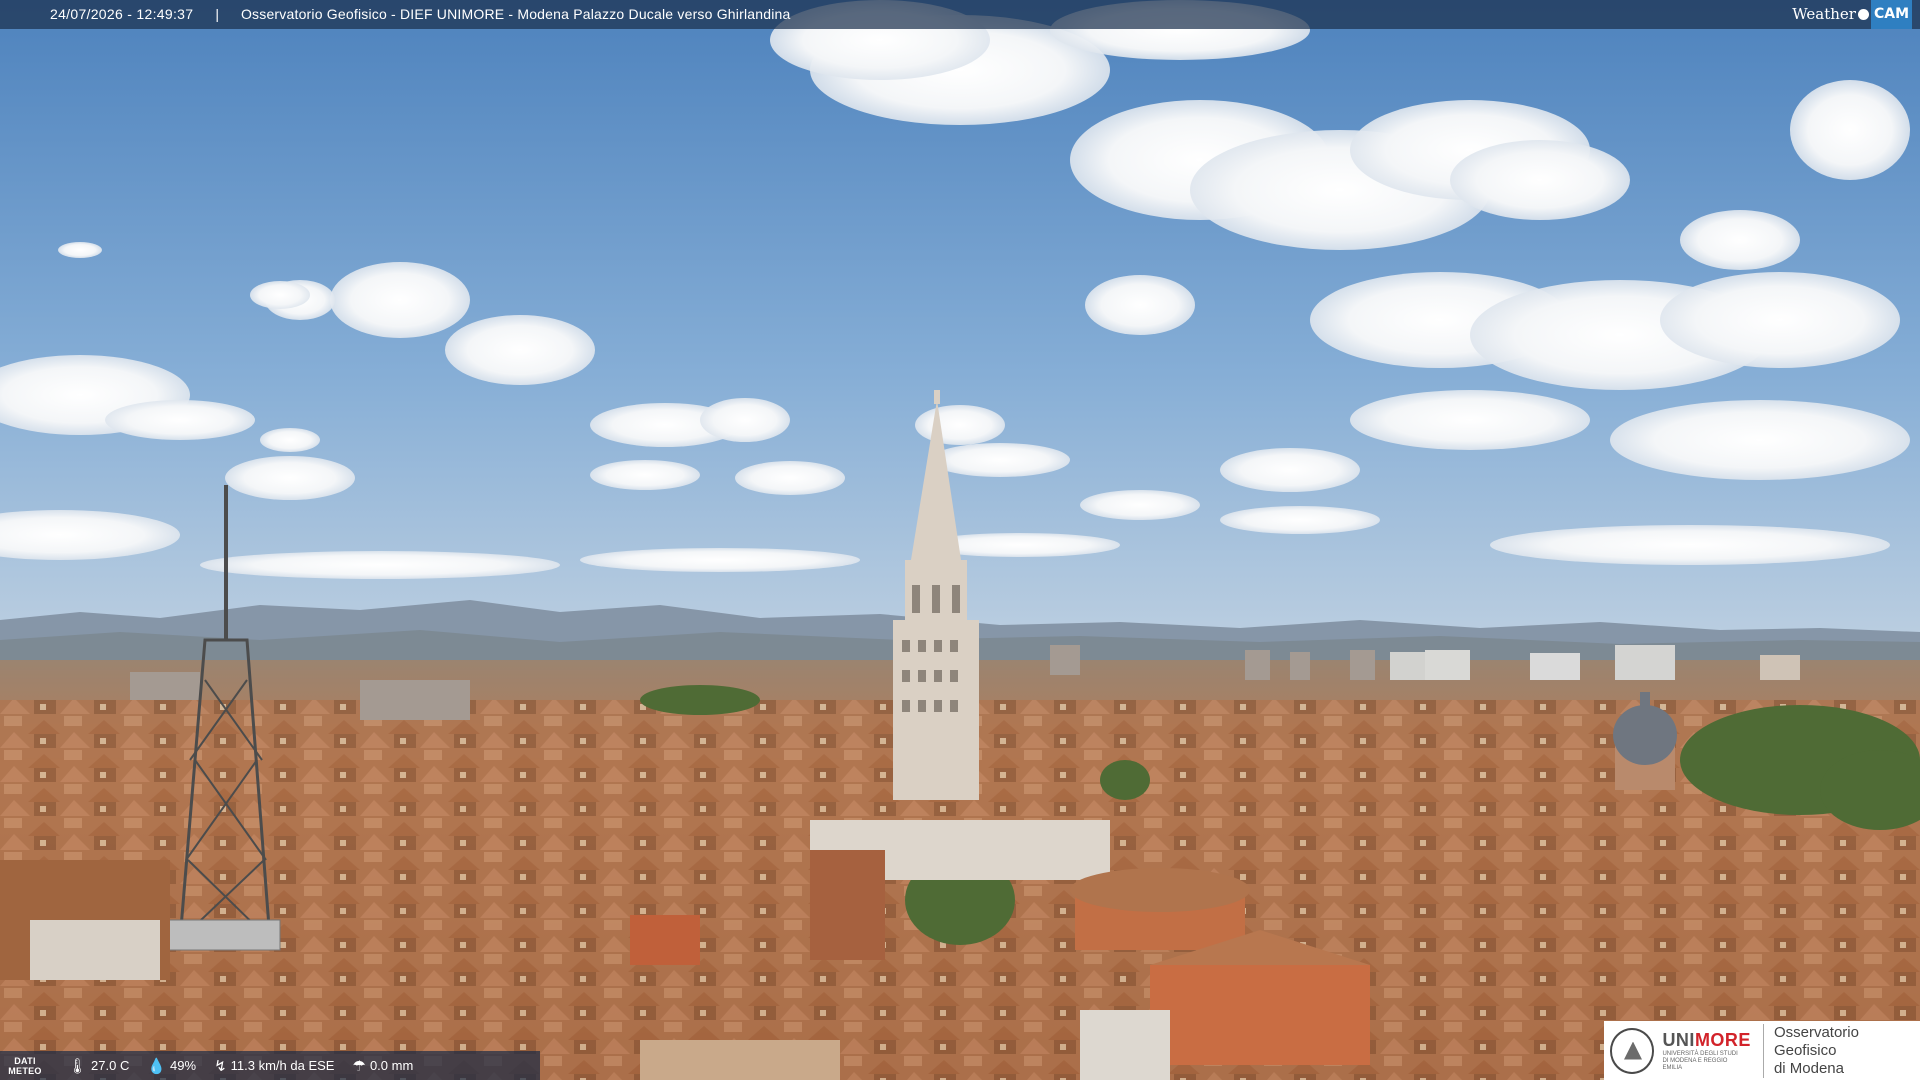  Describe the element at coordinates (1863, 14) in the screenshot. I see `brand-dot-icon` at that location.